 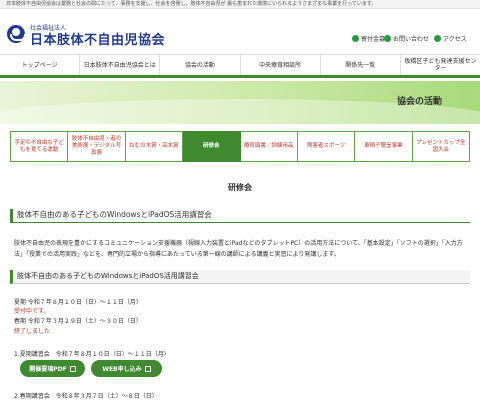 What do you see at coordinates (78, 302) in the screenshot?
I see `schedule-summer: 夏期 令和７年８月１０日（日）～１１日（月）` at bounding box center [78, 302].